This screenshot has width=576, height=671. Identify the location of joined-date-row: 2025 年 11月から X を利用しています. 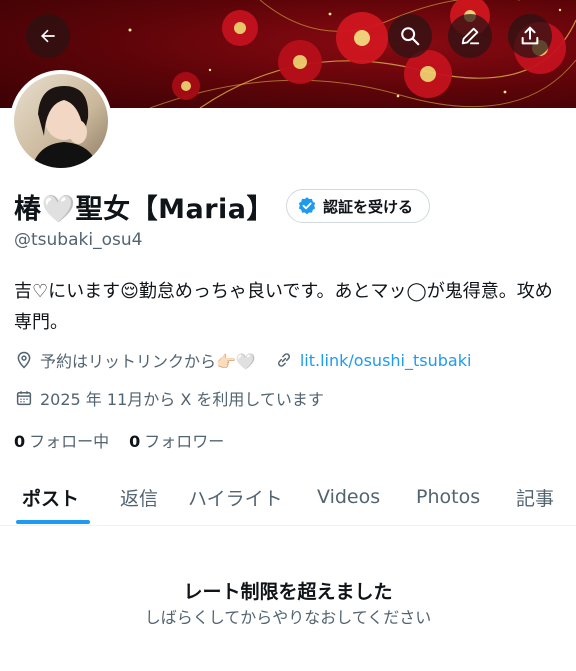
(169, 398).